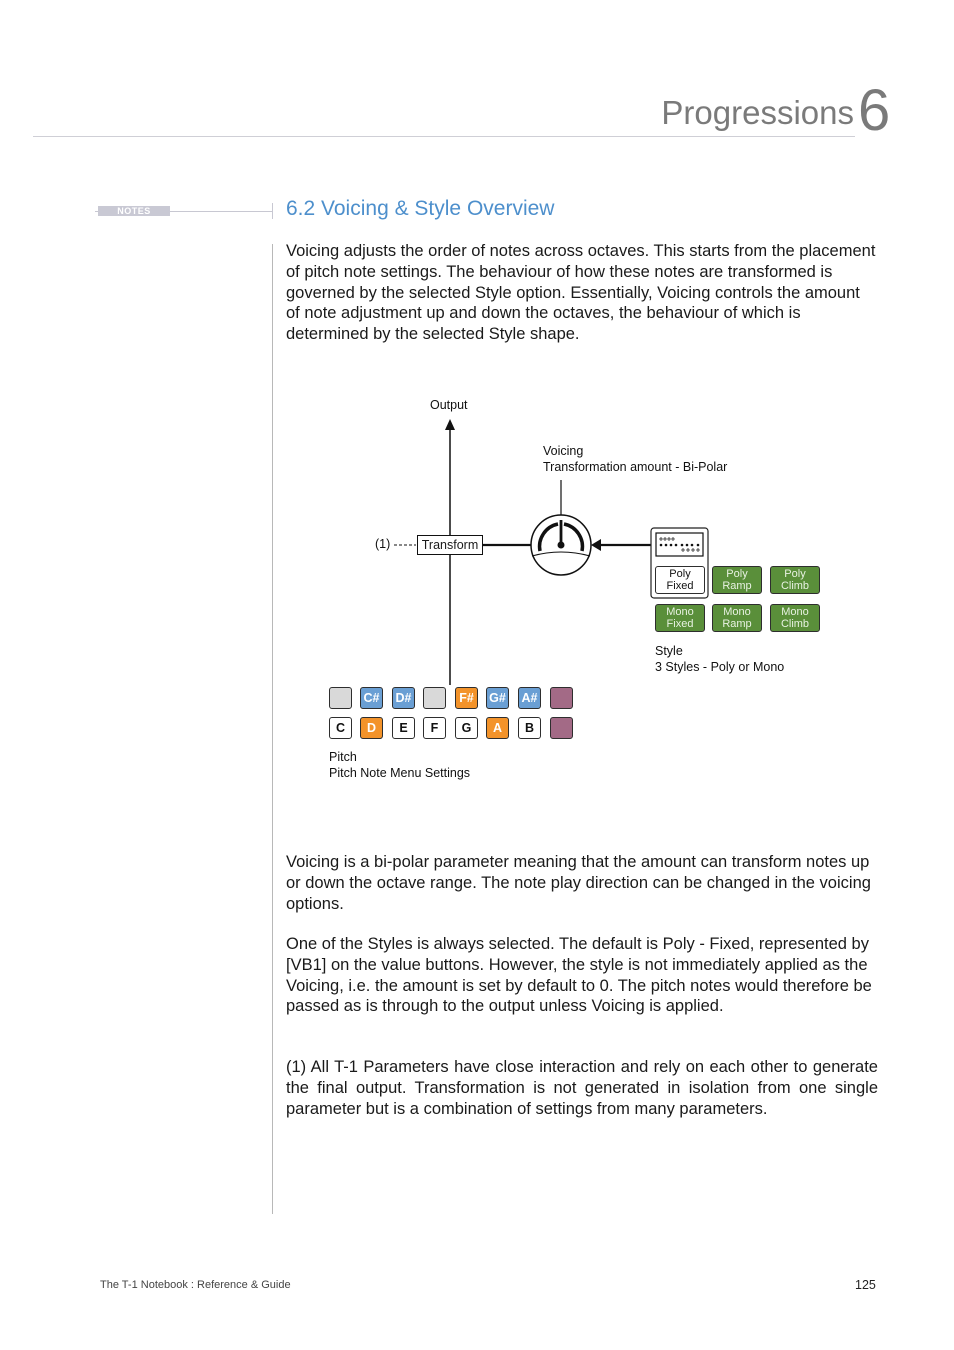 This screenshot has width=954, height=1350. I want to click on note-key-octave-upper, so click(561, 698).